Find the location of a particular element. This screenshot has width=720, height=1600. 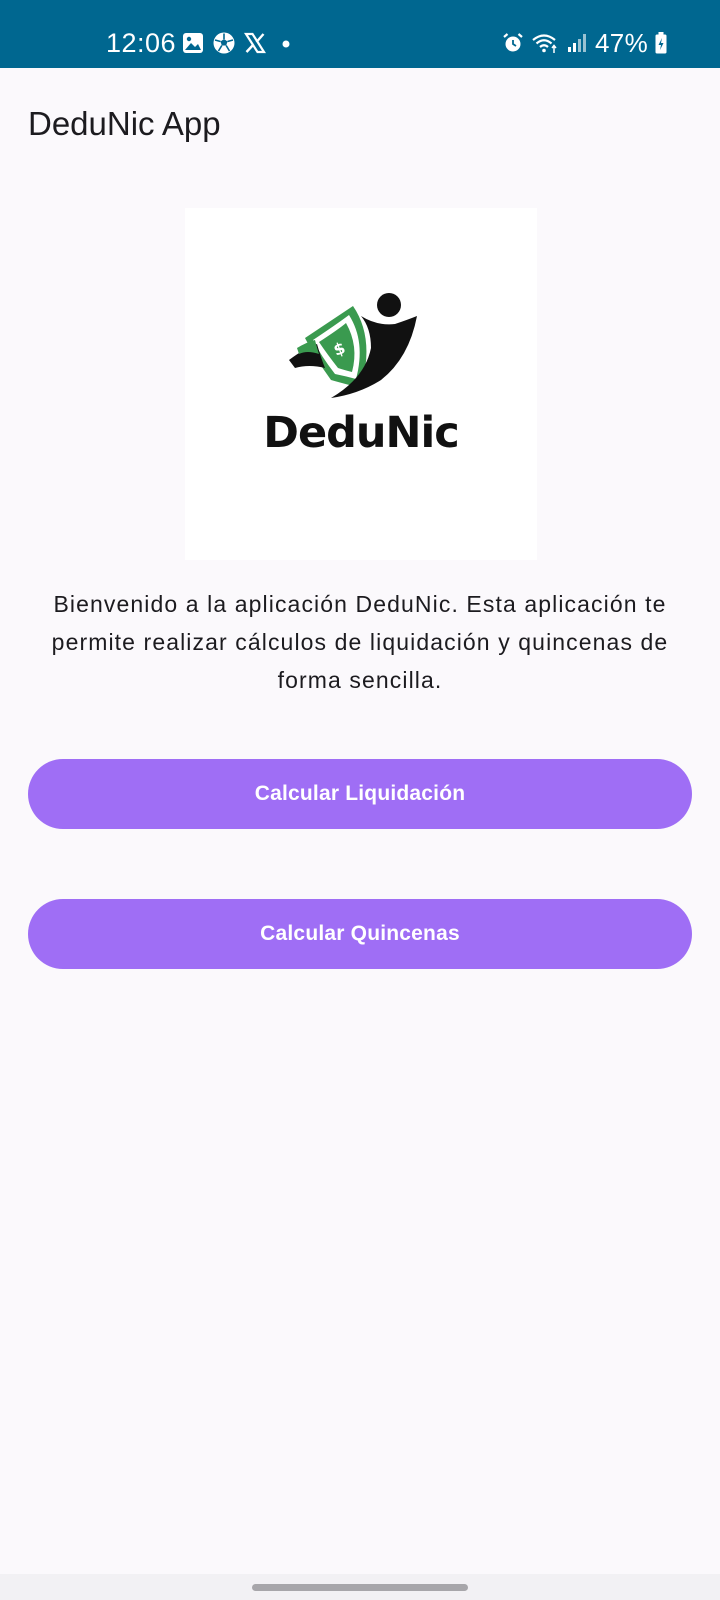

battery-percentage: 47% is located at coordinates (621, 43).